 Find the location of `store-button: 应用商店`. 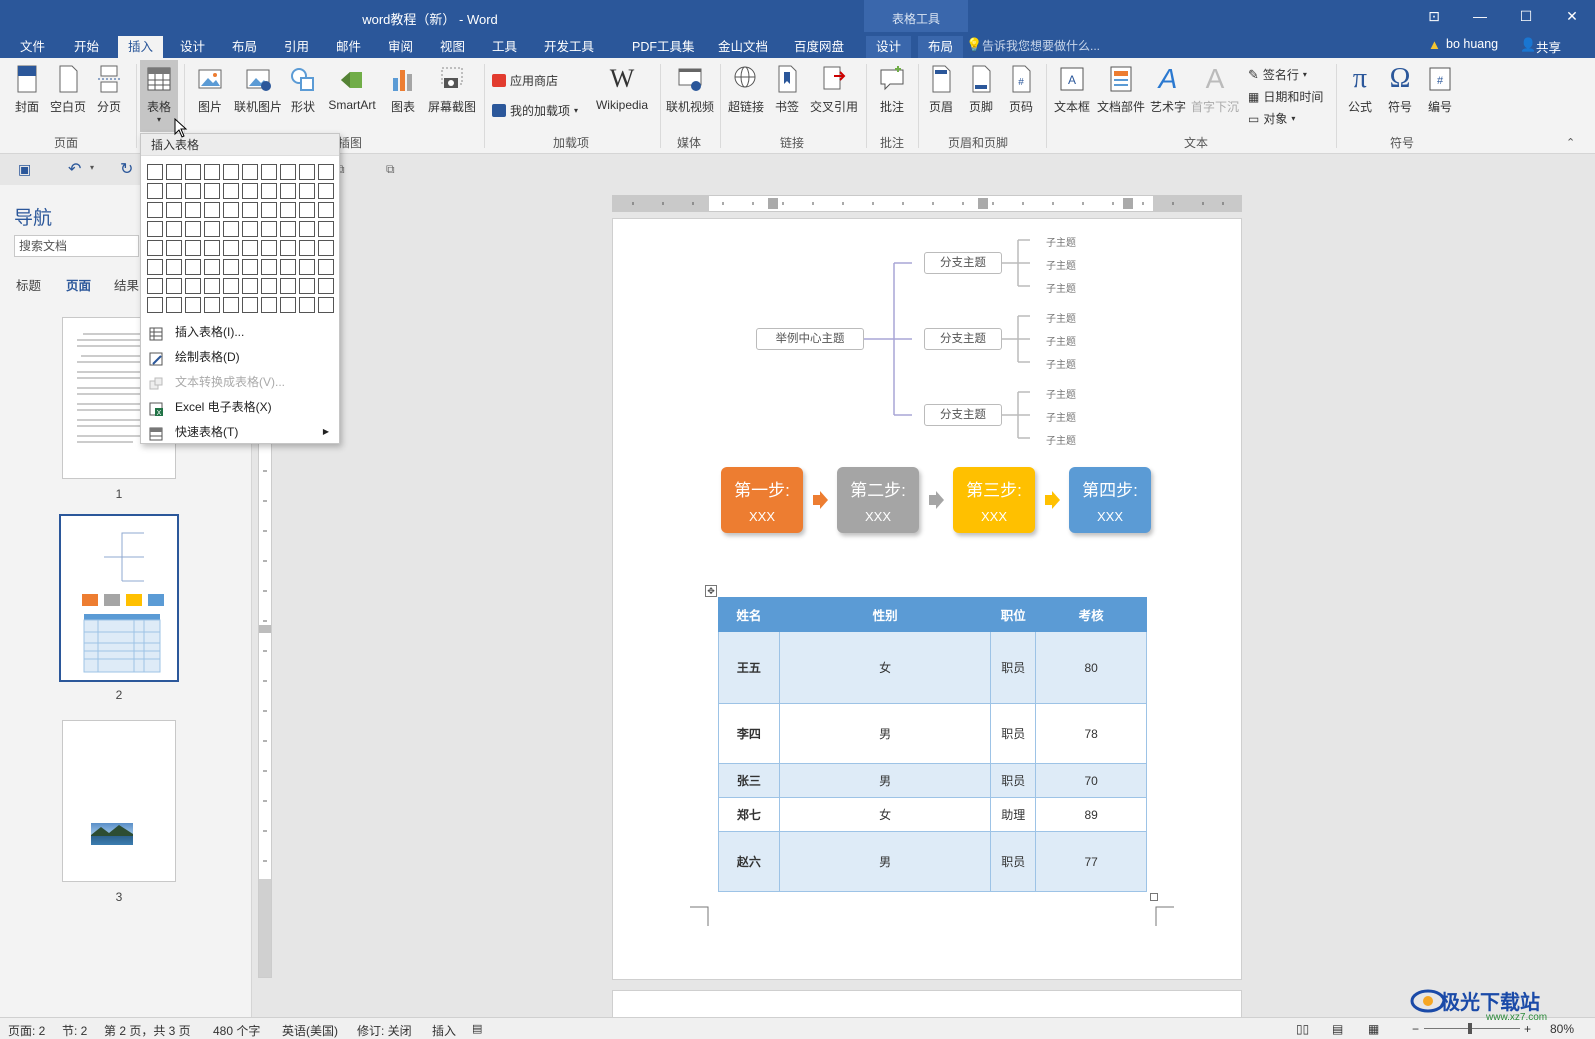

store-button: 应用商店 is located at coordinates (525, 80).